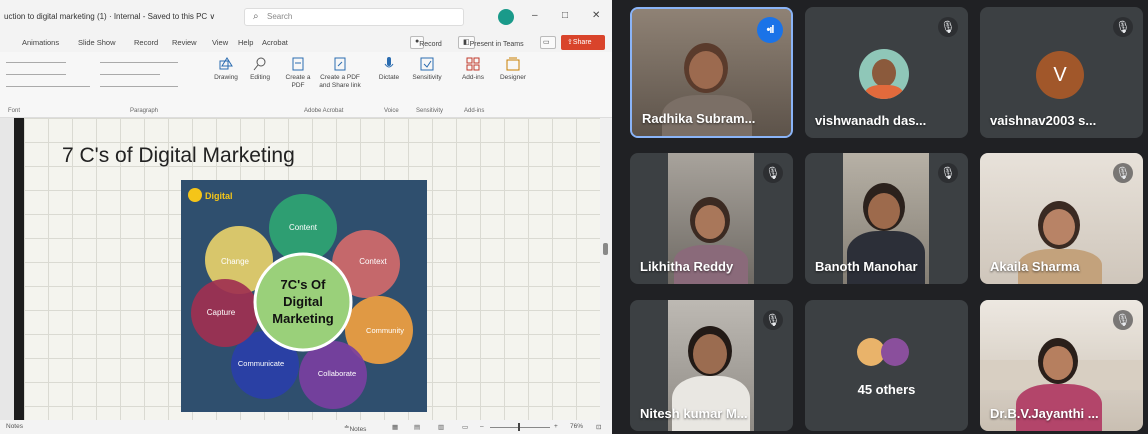  Describe the element at coordinates (548, 42) in the screenshot. I see `comments-icon: ▭` at that location.